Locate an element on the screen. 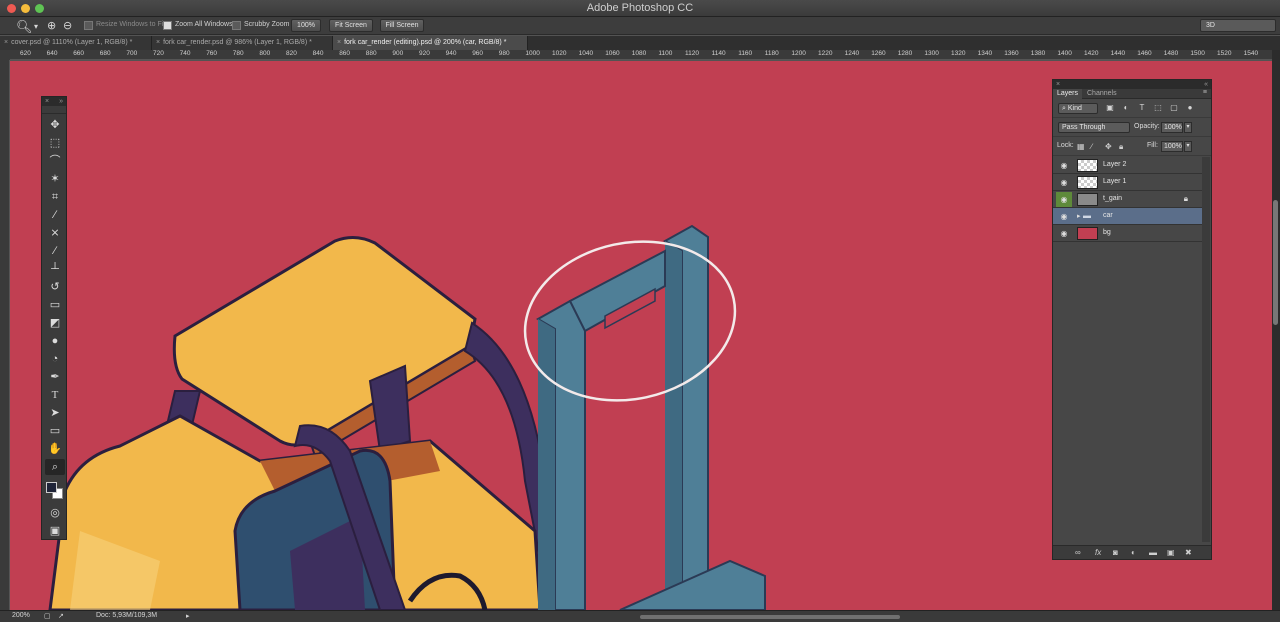 The width and height of the screenshot is (1280, 622). type-filter-icon: T is located at coordinates (1142, 108).